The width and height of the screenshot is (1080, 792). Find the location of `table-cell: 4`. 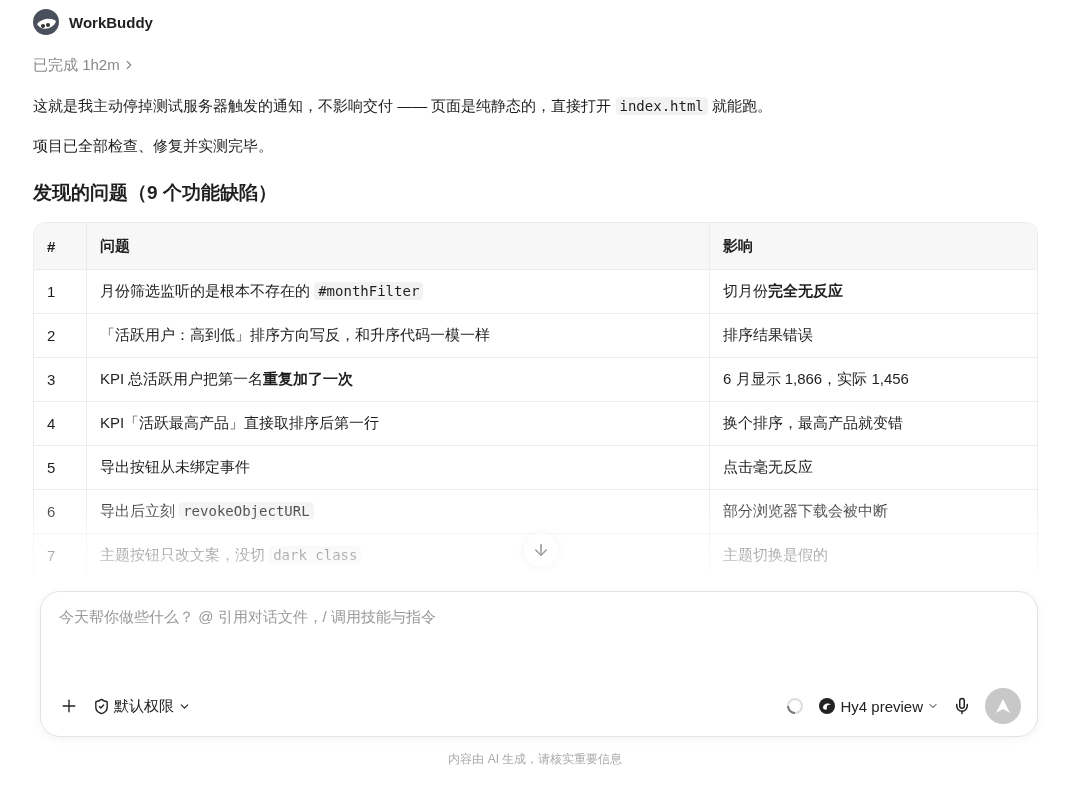

table-cell: 4 is located at coordinates (60, 423).